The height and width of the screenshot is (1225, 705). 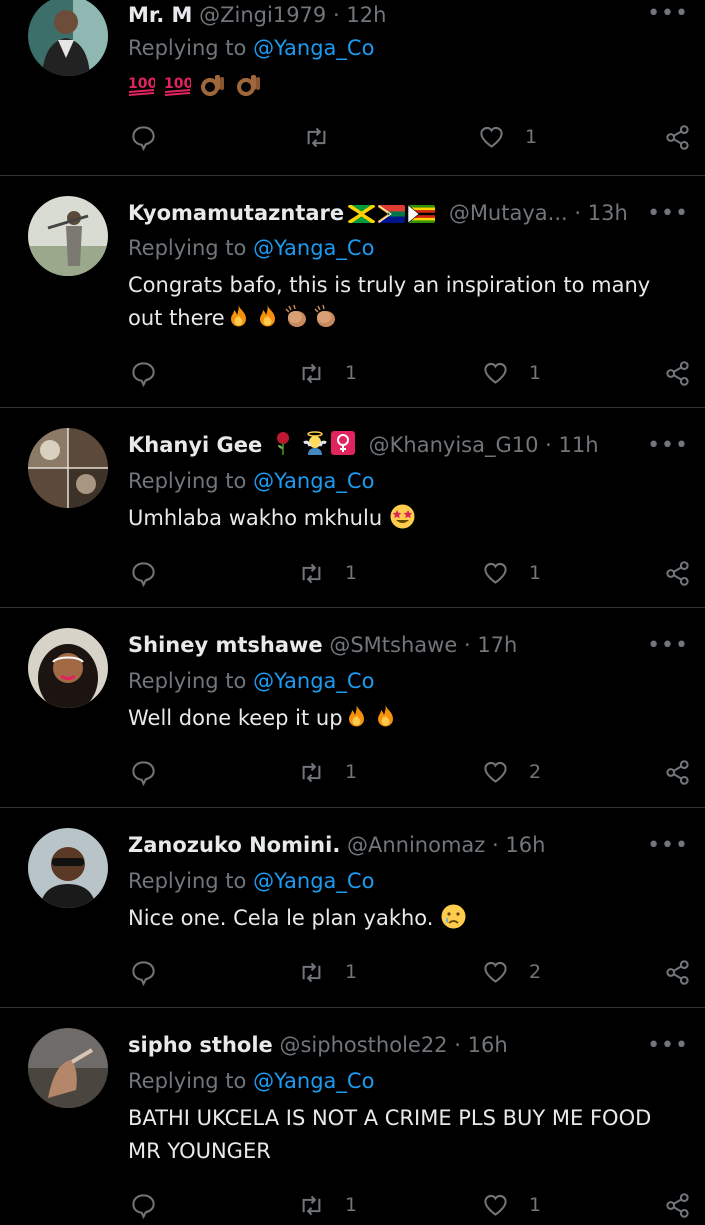 What do you see at coordinates (579, 445) in the screenshot?
I see `timestamp: 11h` at bounding box center [579, 445].